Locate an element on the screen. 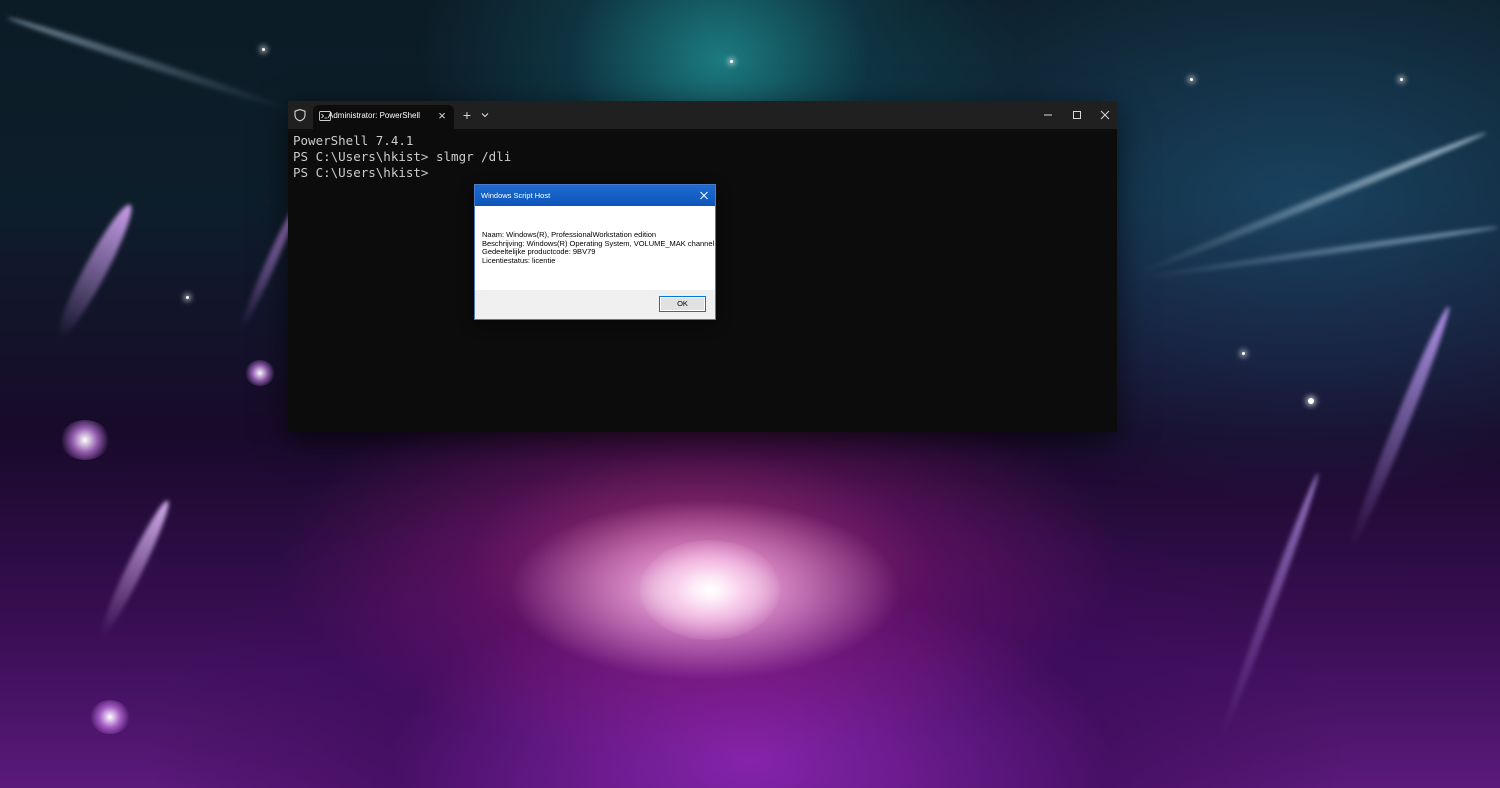 This screenshot has width=1500, height=788. terminal-line: PS C:\Users\hkist> slmgr /dli is located at coordinates (402, 156).